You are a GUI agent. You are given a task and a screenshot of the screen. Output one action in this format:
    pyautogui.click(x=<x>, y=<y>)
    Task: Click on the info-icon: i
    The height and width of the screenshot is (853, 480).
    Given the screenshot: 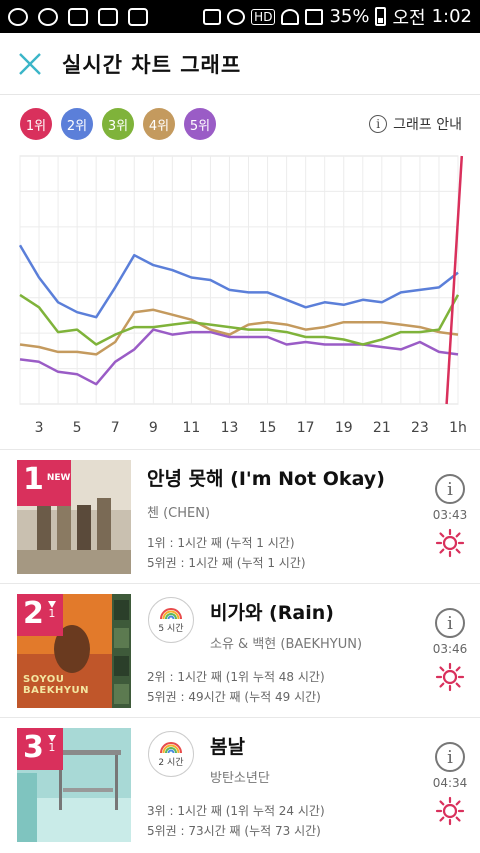 What is the action you would take?
    pyautogui.click(x=378, y=124)
    